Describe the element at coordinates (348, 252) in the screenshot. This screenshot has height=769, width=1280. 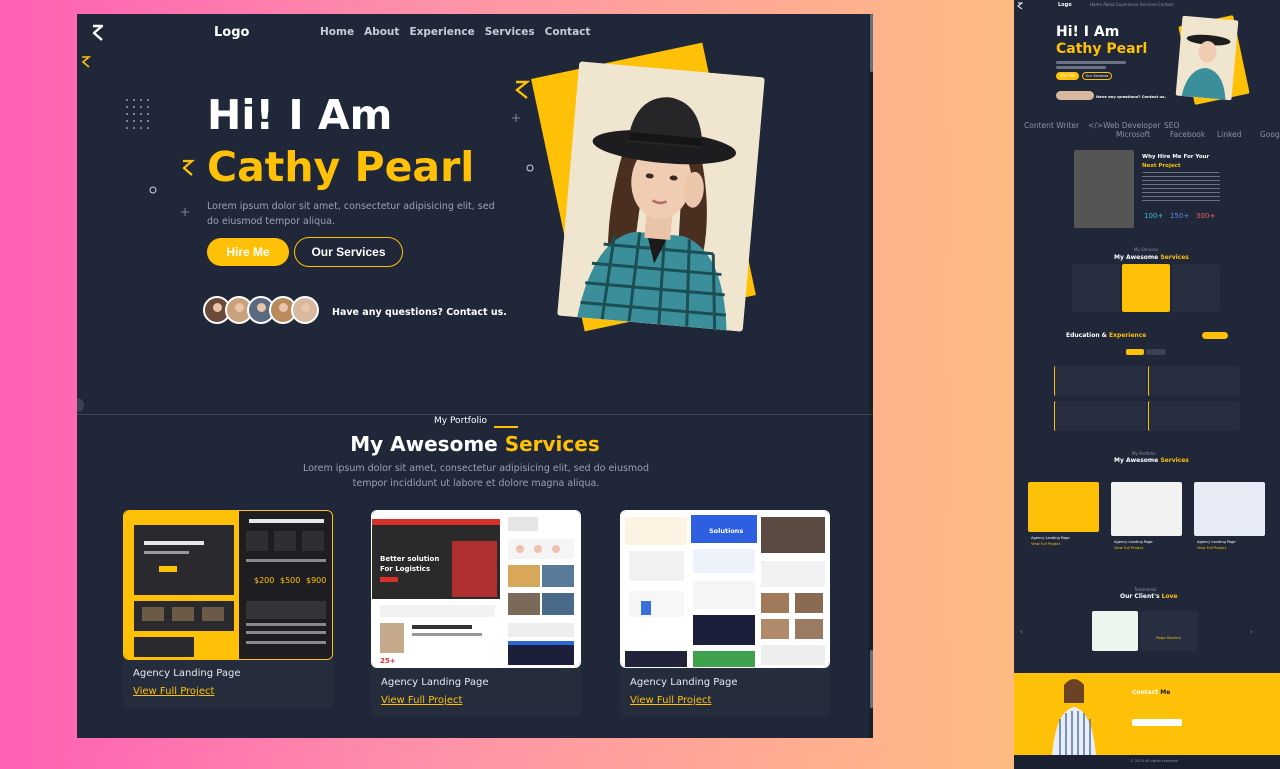
I see `our-services-button: Our Services` at that location.